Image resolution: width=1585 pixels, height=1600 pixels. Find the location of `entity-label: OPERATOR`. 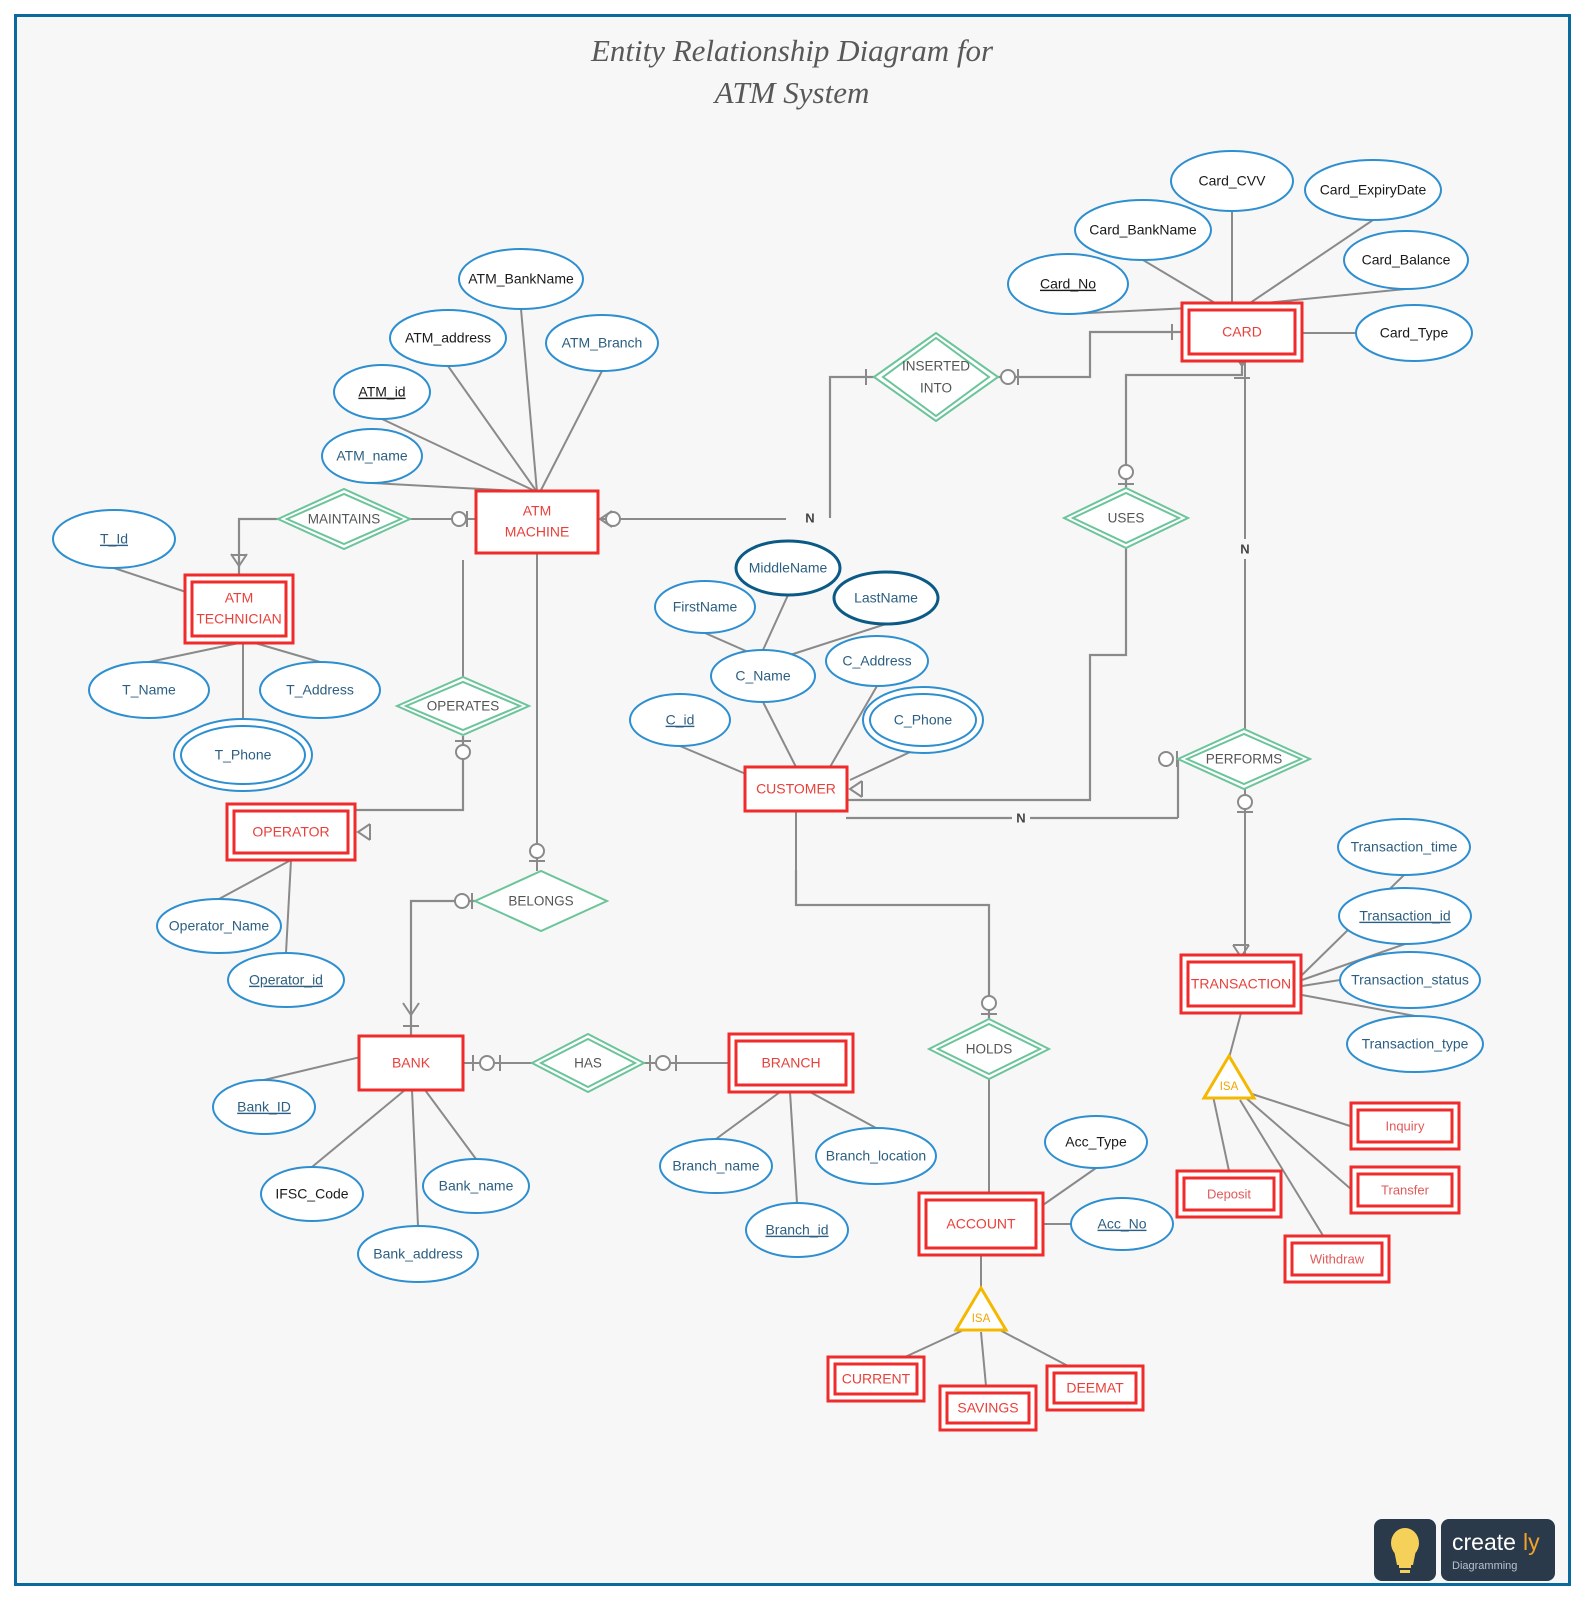

entity-label: OPERATOR is located at coordinates (290, 832).